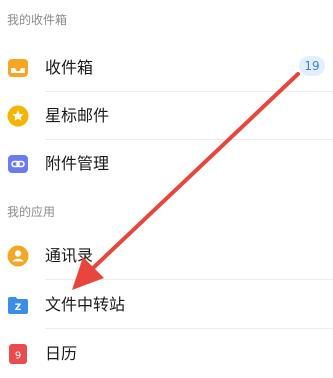  What do you see at coordinates (77, 115) in the screenshot?
I see `starred-label: 星标邮件` at bounding box center [77, 115].